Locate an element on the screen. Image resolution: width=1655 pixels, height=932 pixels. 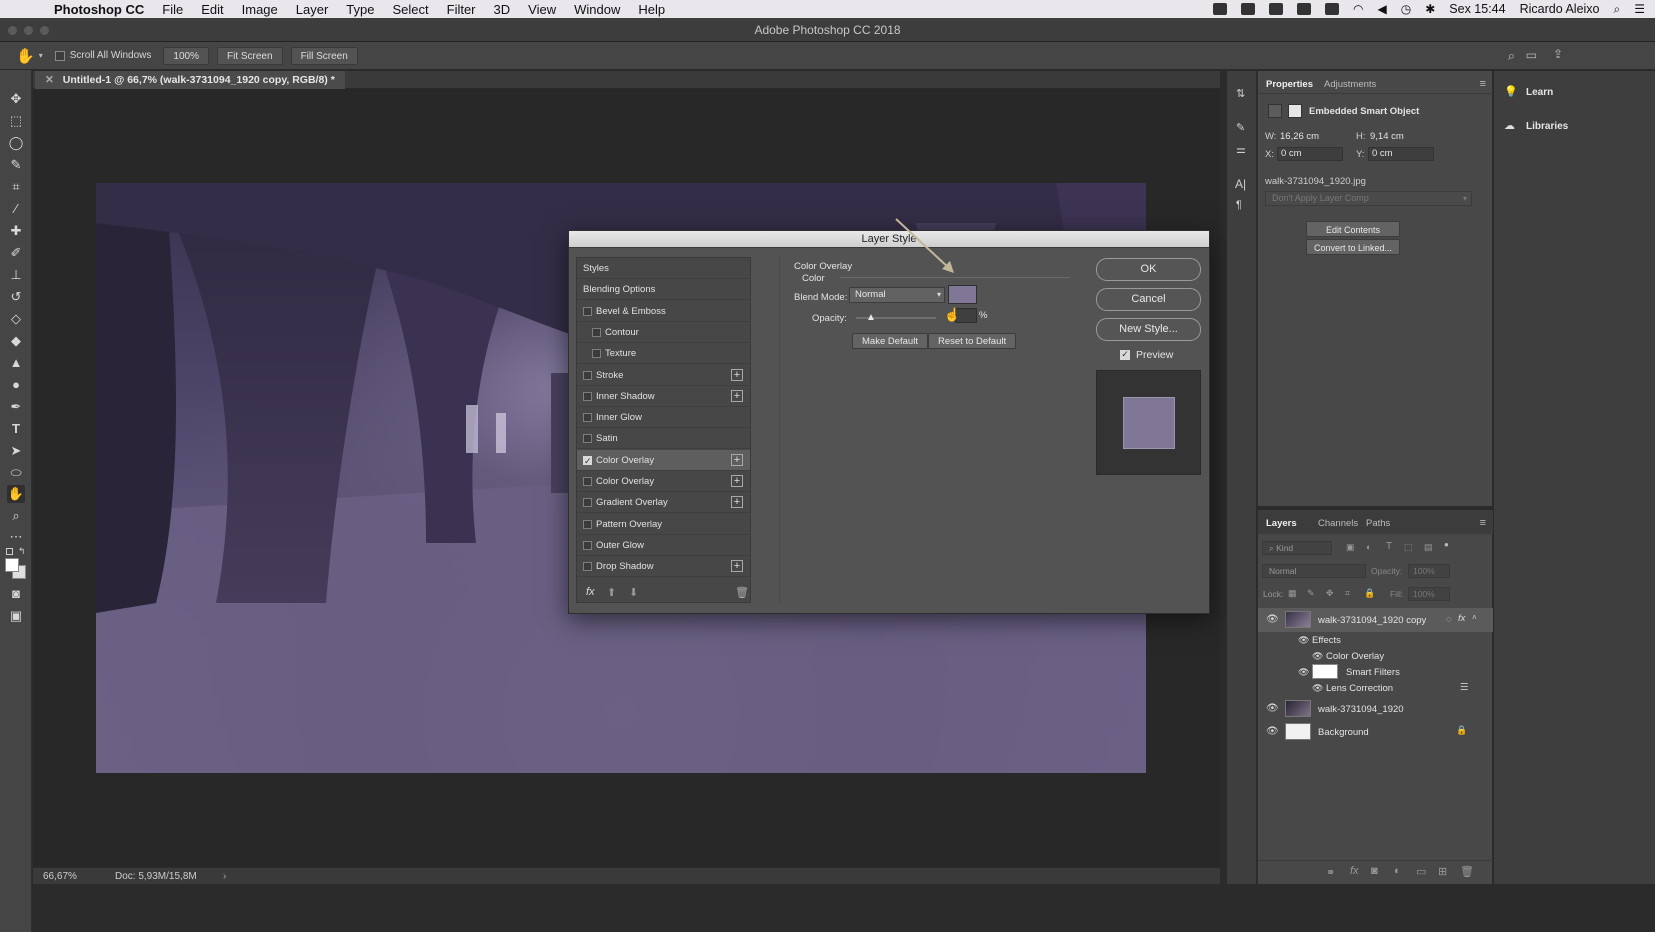
layer-comp-select: Don't Apply Layer Comp ▾ is located at coordinates (1368, 198).